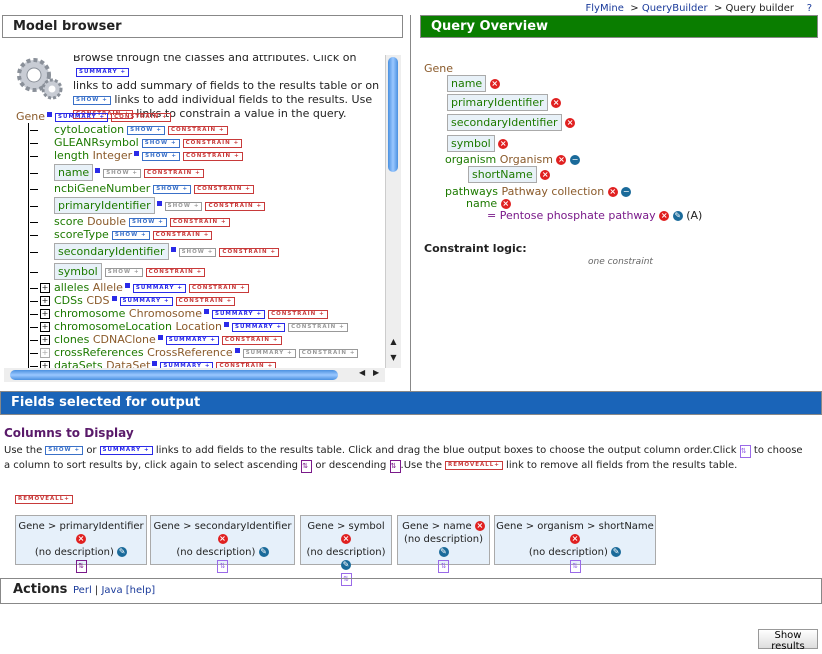 The height and width of the screenshot is (654, 822). What do you see at coordinates (140, 590) in the screenshot?
I see `help-link: [help]` at bounding box center [140, 590].